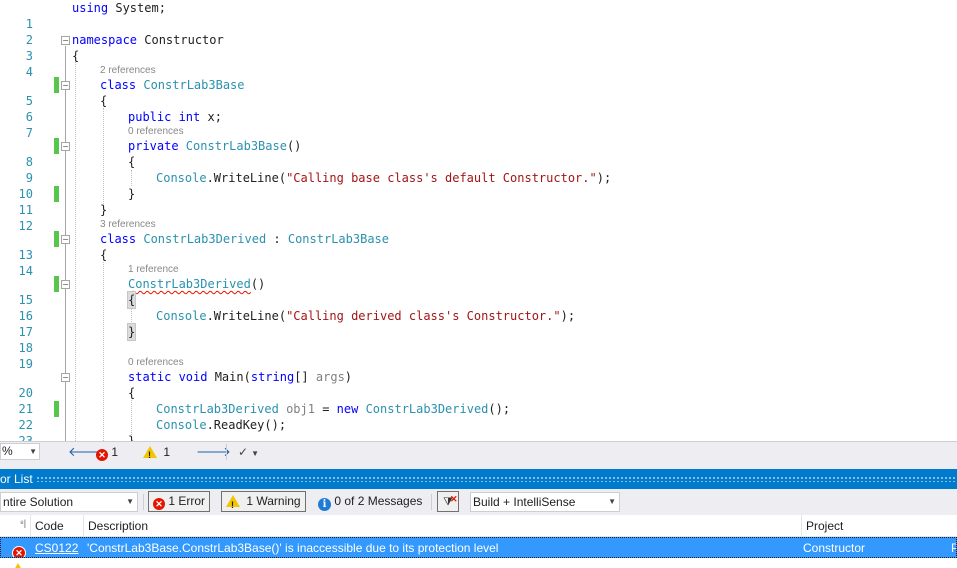 Image resolution: width=957 pixels, height=568 pixels. I want to click on messages-filter-button: i 0 of 2 Messages, so click(370, 501).